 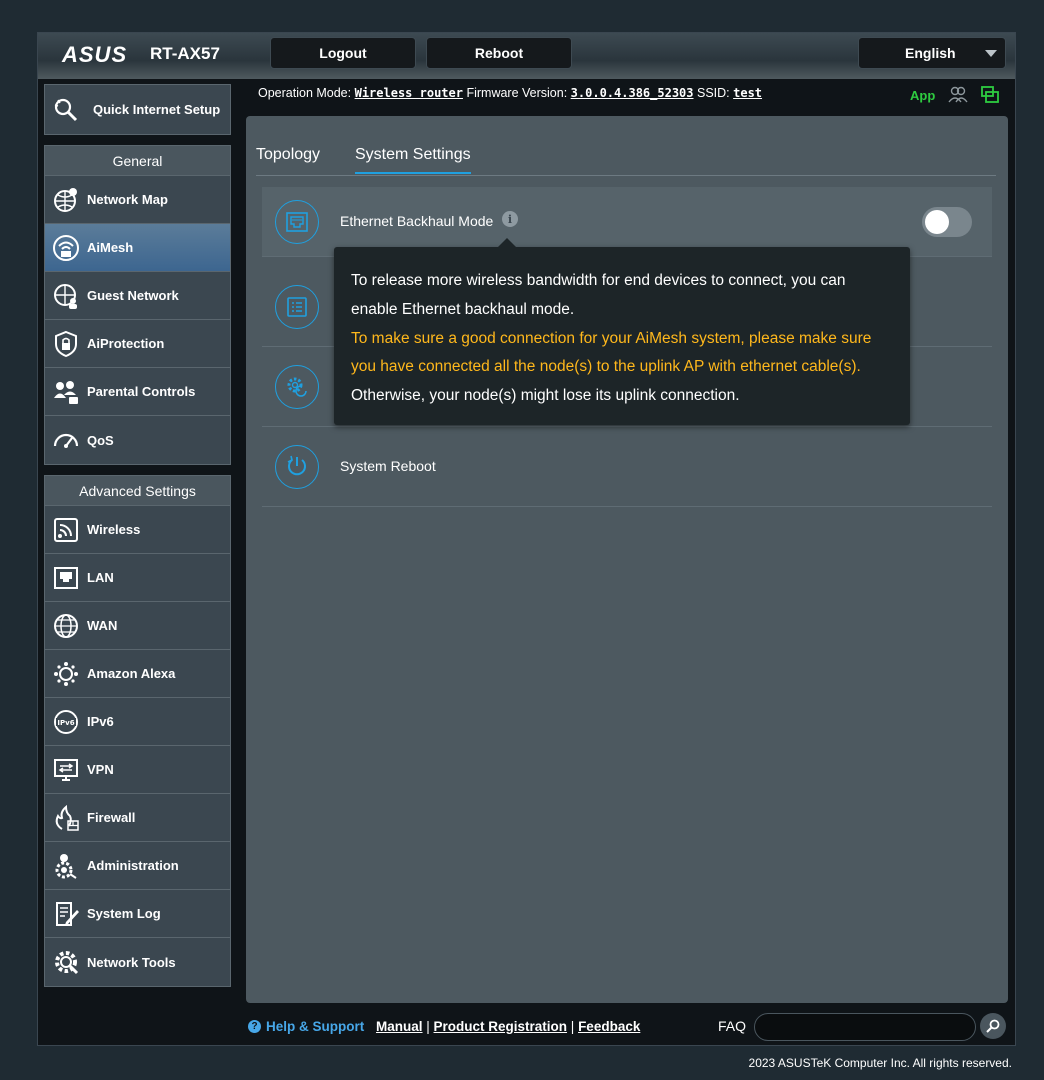 What do you see at coordinates (66, 578) in the screenshot?
I see `lan-icon` at bounding box center [66, 578].